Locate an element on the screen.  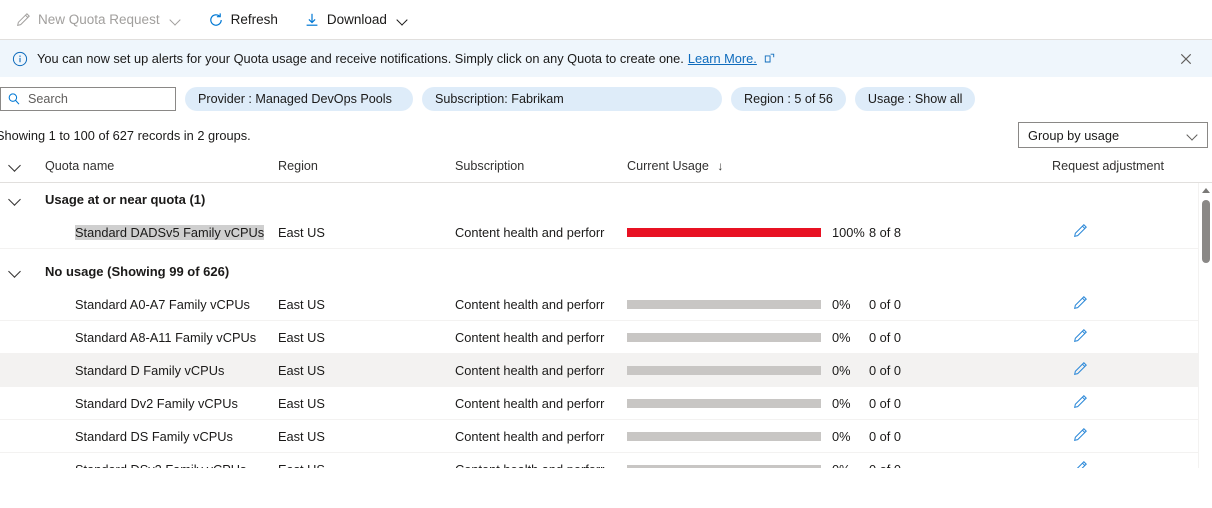
cell-quota-name: Standard D Family vCPUs is located at coordinates (154, 370).